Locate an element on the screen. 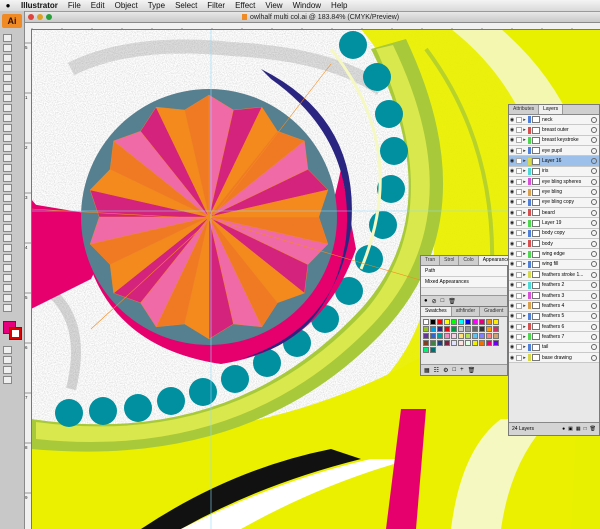 The height and width of the screenshot is (529, 600). layer-row: ◉ ▸ feathers 6 is located at coordinates (554, 327).